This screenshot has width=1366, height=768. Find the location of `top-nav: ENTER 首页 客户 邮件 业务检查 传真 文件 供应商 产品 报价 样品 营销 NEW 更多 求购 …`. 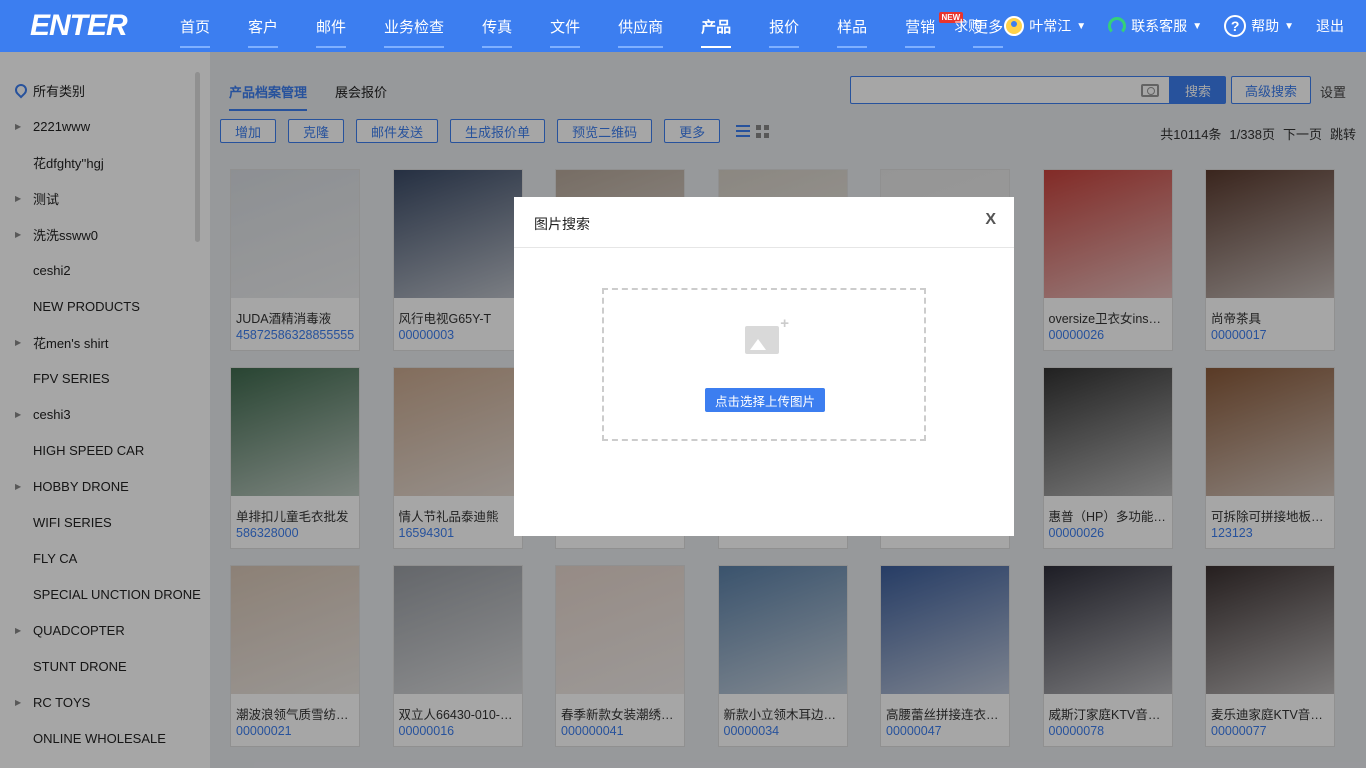

top-nav: ENTER 首页 客户 邮件 业务检查 传真 文件 供应商 产品 报价 样品 营销 NEW 更多 求购 … is located at coordinates (683, 26).